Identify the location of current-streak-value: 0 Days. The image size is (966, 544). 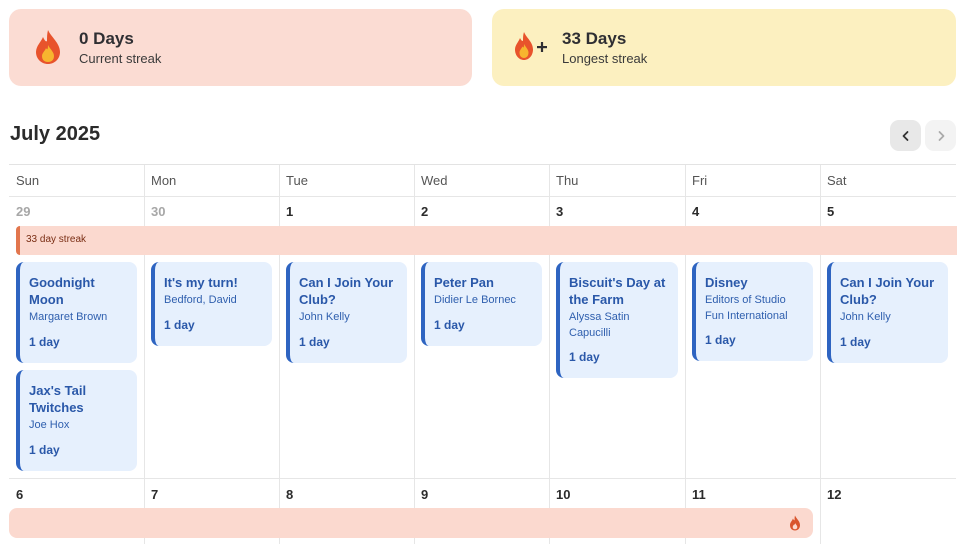
(106, 38).